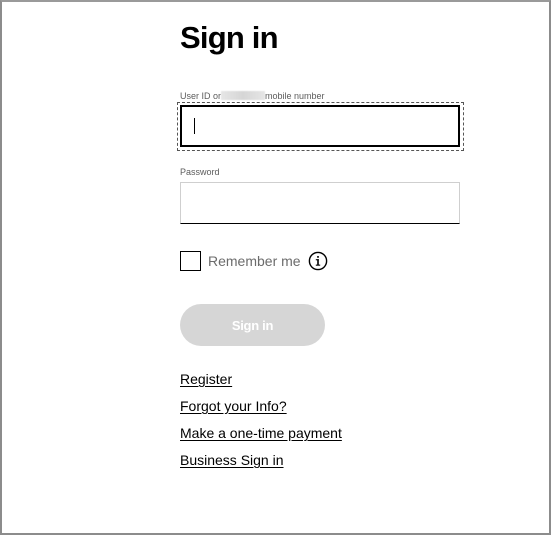 The width and height of the screenshot is (551, 535). I want to click on business-sign-in-link: Business Sign in, so click(232, 460).